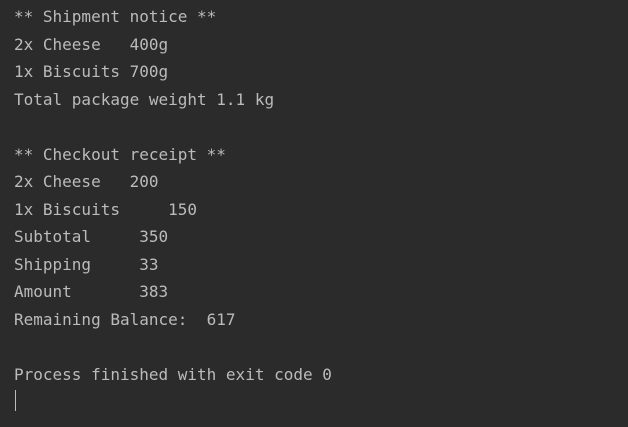 The height and width of the screenshot is (427, 628). Describe the element at coordinates (91, 44) in the screenshot. I see `shipment-item-cheese: 2x Cheese 400g` at that location.